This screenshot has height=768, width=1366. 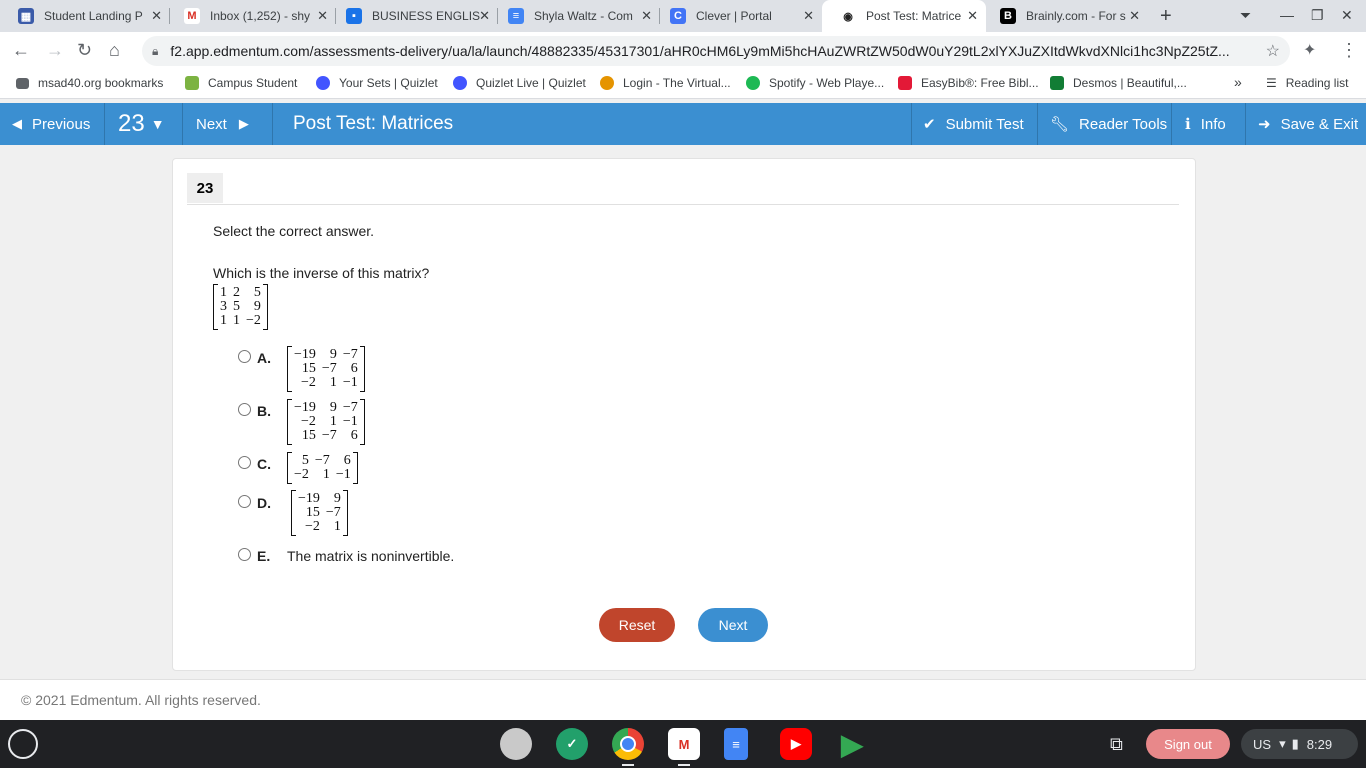 What do you see at coordinates (263, 556) in the screenshot?
I see `option-e-label: E.` at bounding box center [263, 556].